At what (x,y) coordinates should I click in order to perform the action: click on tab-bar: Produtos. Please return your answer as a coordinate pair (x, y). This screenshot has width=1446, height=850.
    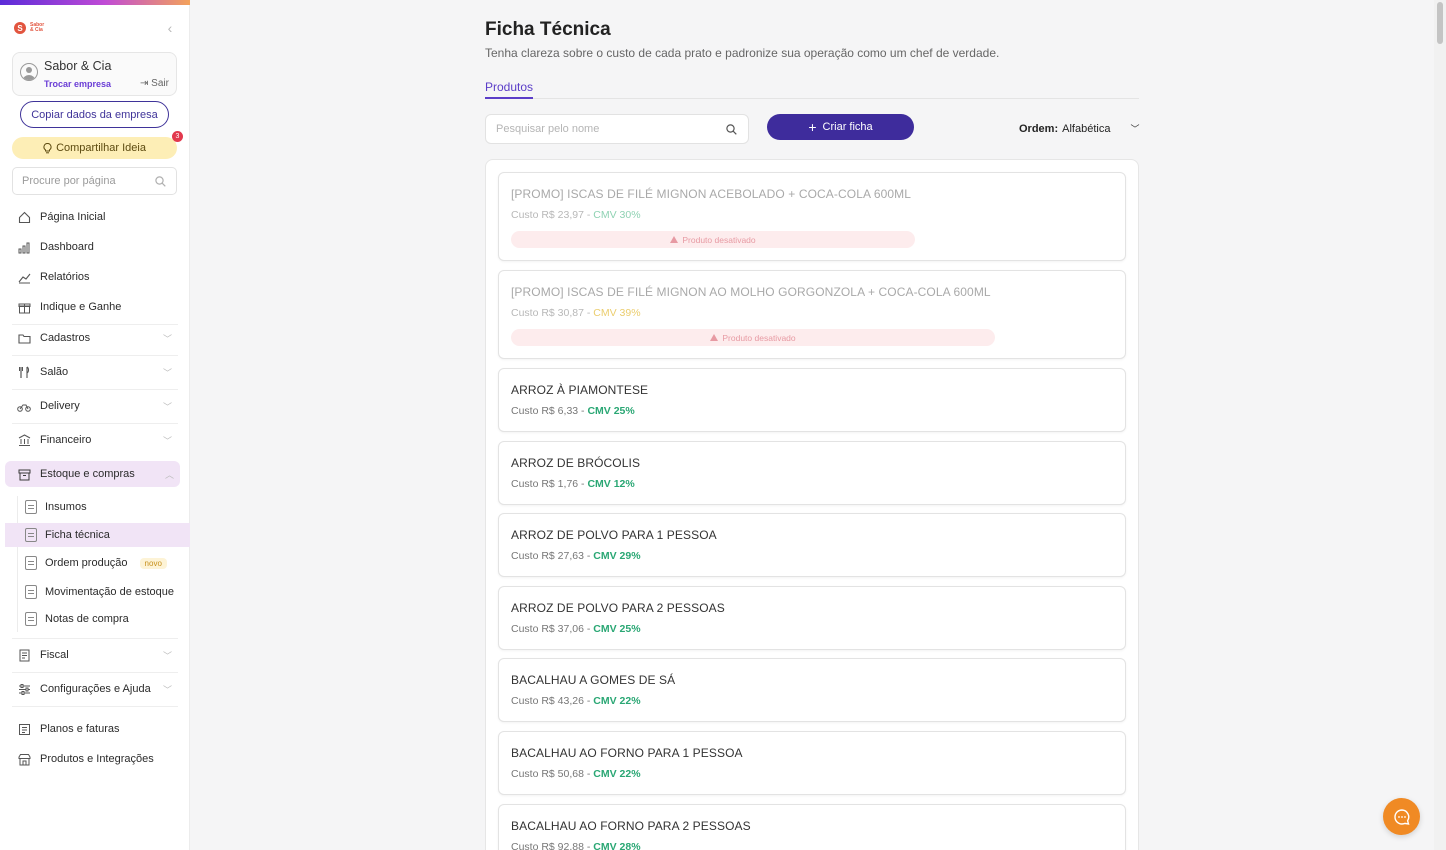
    Looking at the image, I should click on (812, 89).